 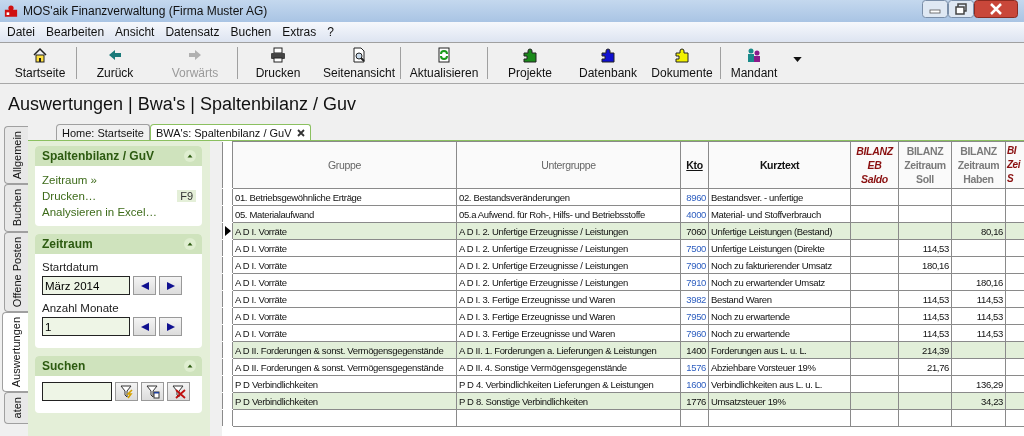 I want to click on menu-item: ?, so click(x=330, y=32).